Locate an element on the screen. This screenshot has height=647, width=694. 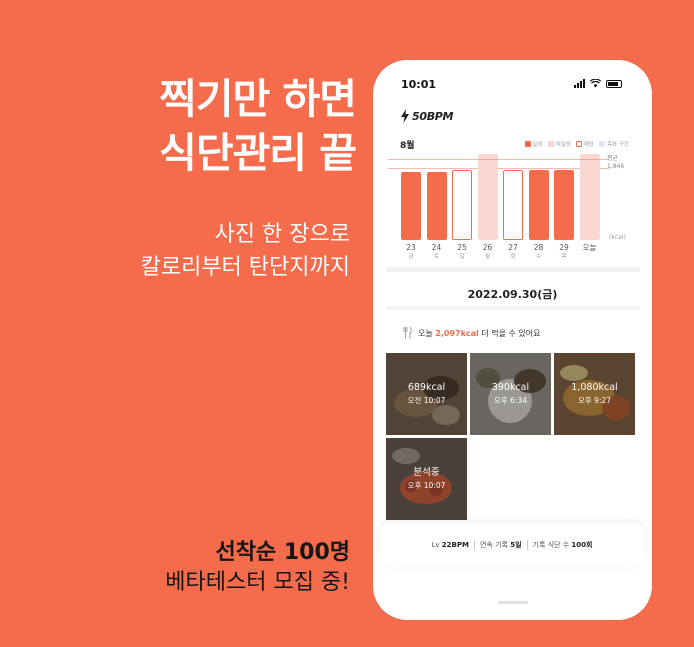
wifi-icon is located at coordinates (595, 83).